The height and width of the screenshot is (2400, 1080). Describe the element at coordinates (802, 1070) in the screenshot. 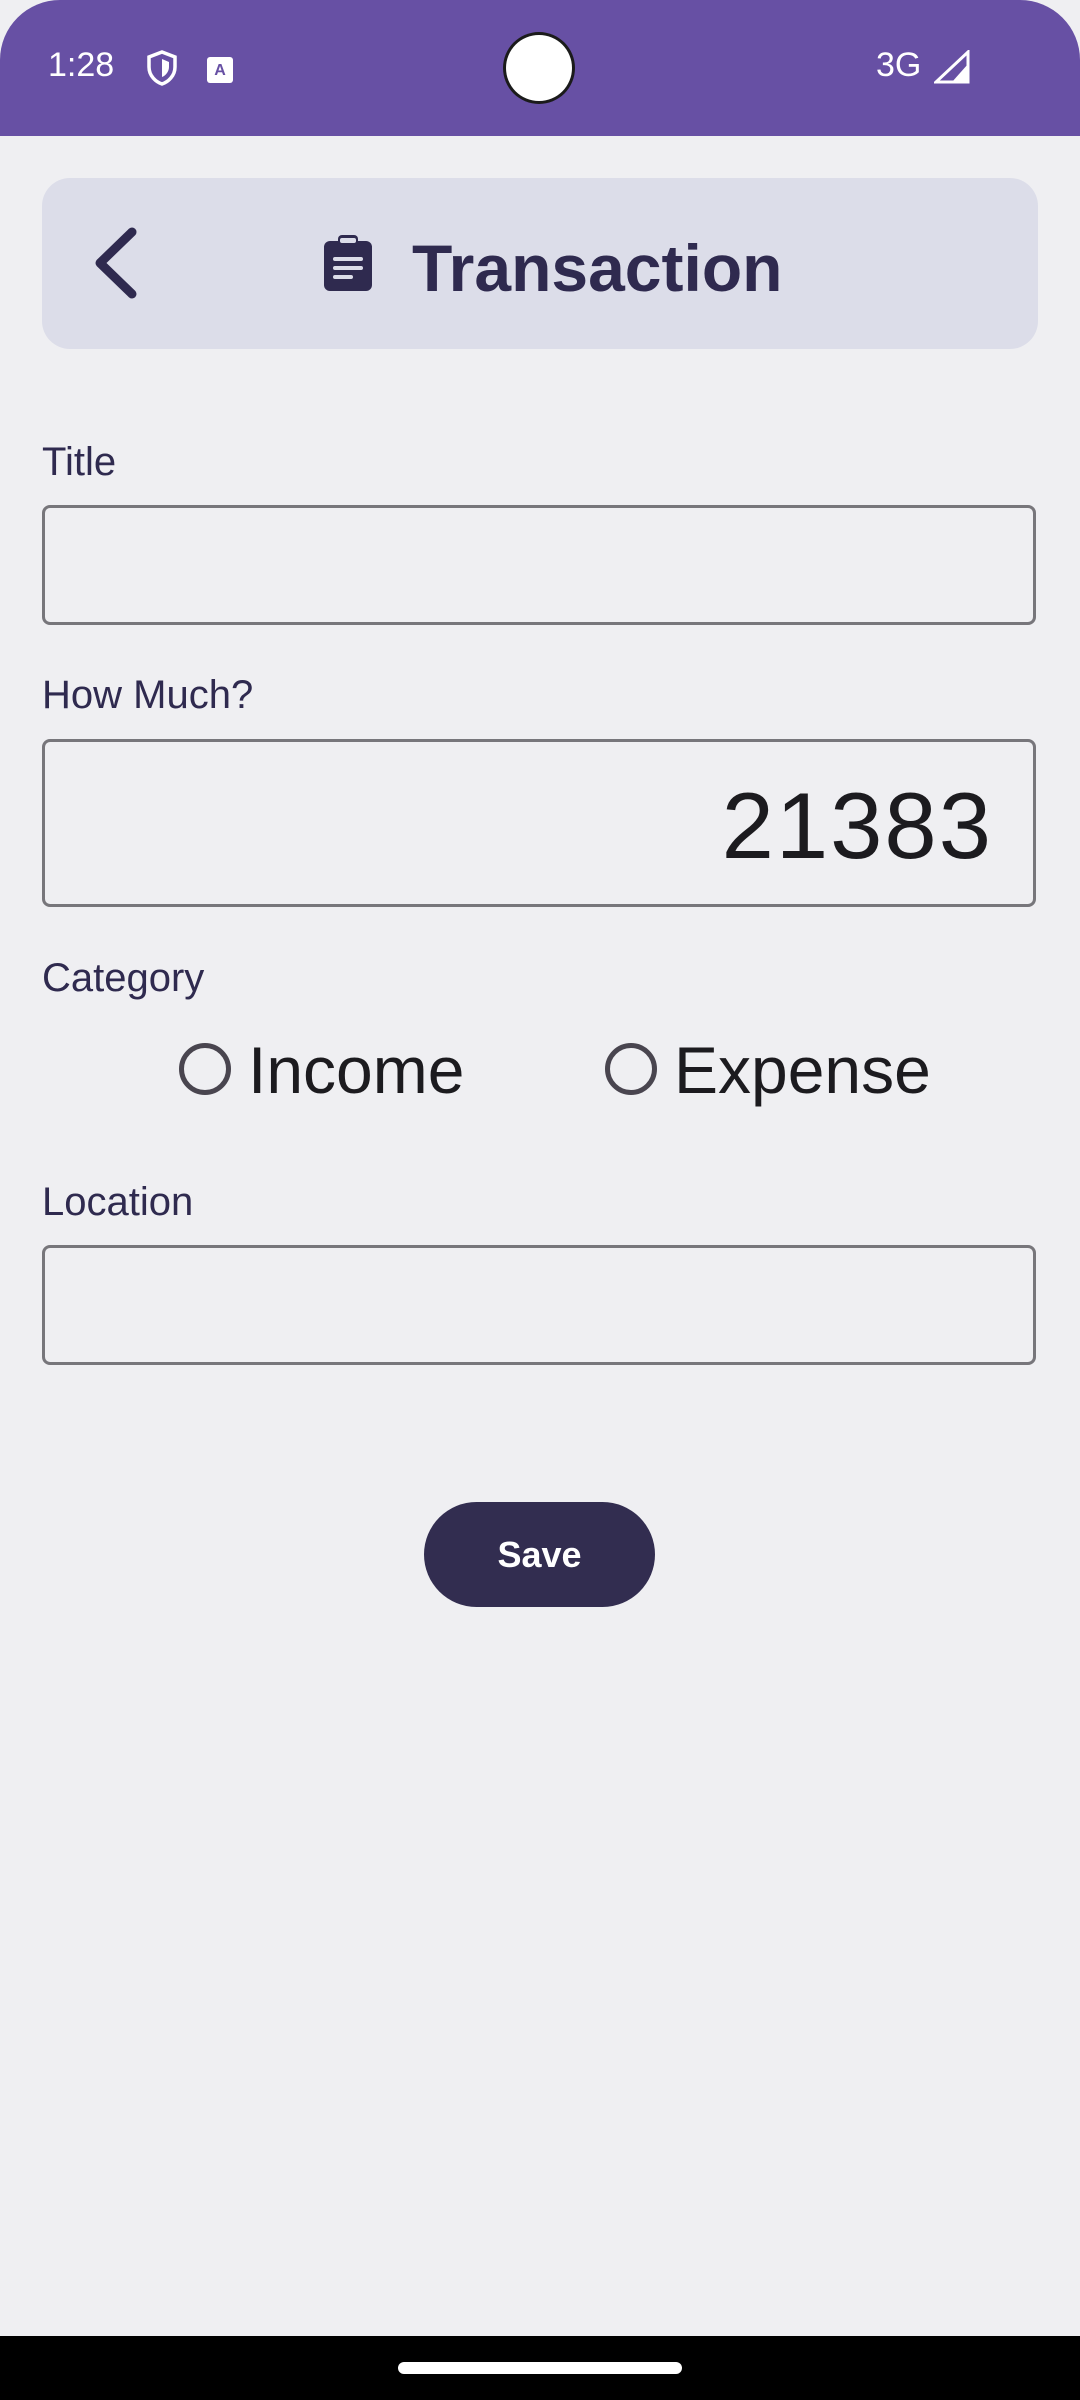

I see `expense-label: Expense` at that location.